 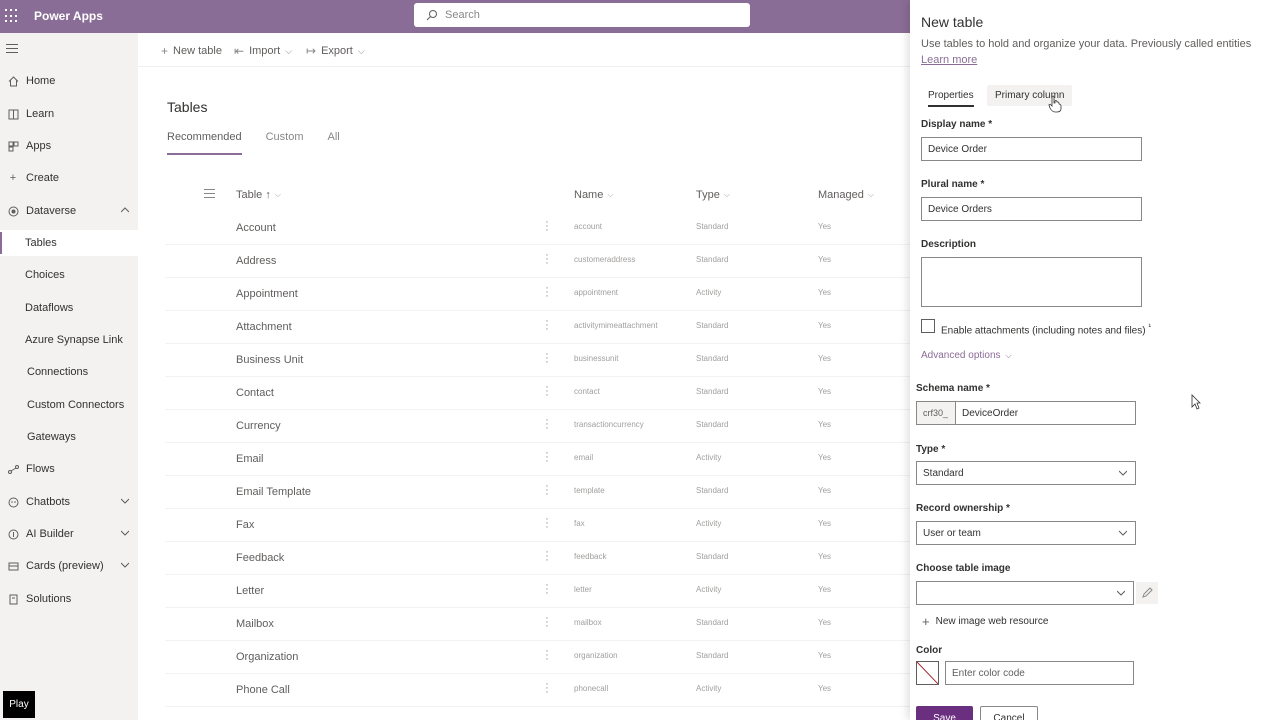 I want to click on sidebar-item-apps: Apps, so click(x=69, y=146).